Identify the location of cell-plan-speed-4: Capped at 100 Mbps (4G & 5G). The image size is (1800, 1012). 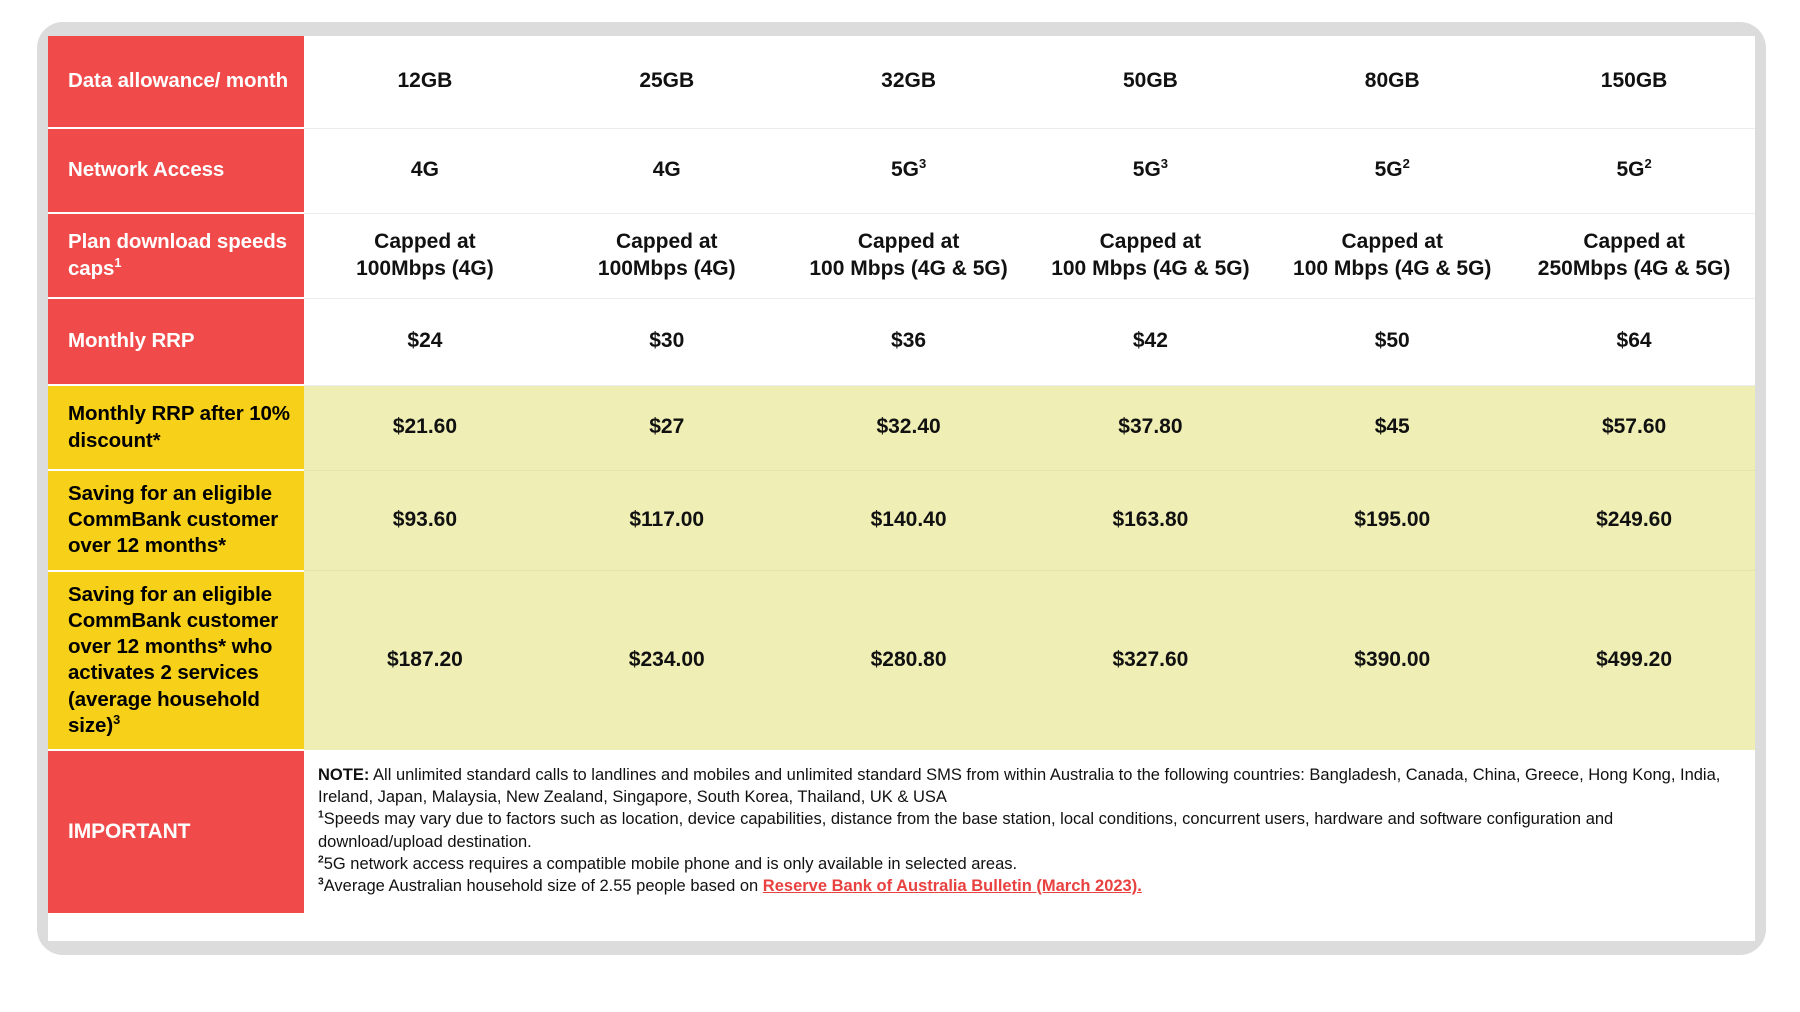
(1150, 256).